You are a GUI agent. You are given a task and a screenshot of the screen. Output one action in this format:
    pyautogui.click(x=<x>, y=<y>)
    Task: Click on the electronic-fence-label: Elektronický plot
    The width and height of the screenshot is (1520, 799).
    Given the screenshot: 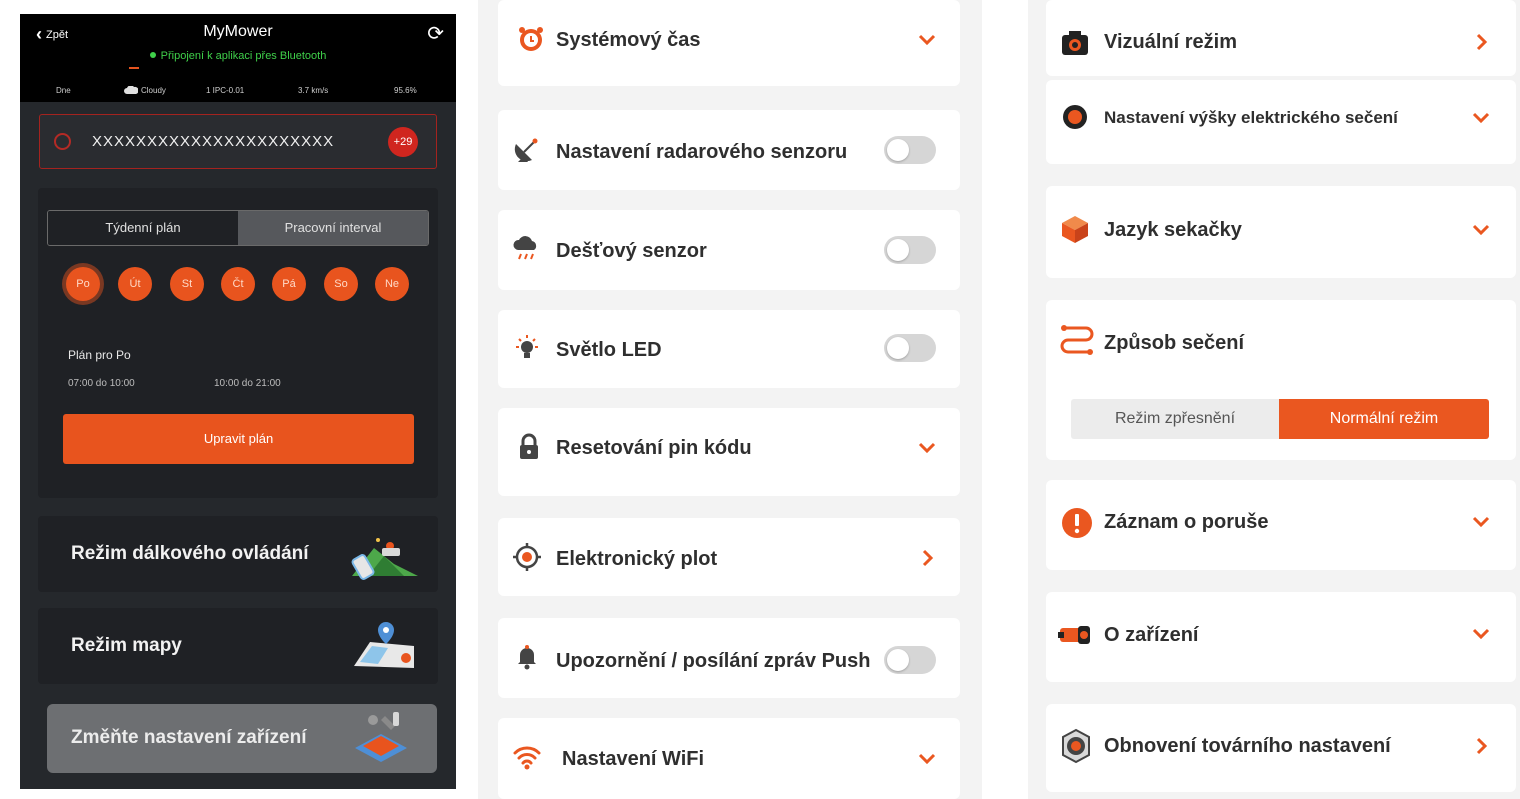 What is the action you would take?
    pyautogui.click(x=637, y=559)
    